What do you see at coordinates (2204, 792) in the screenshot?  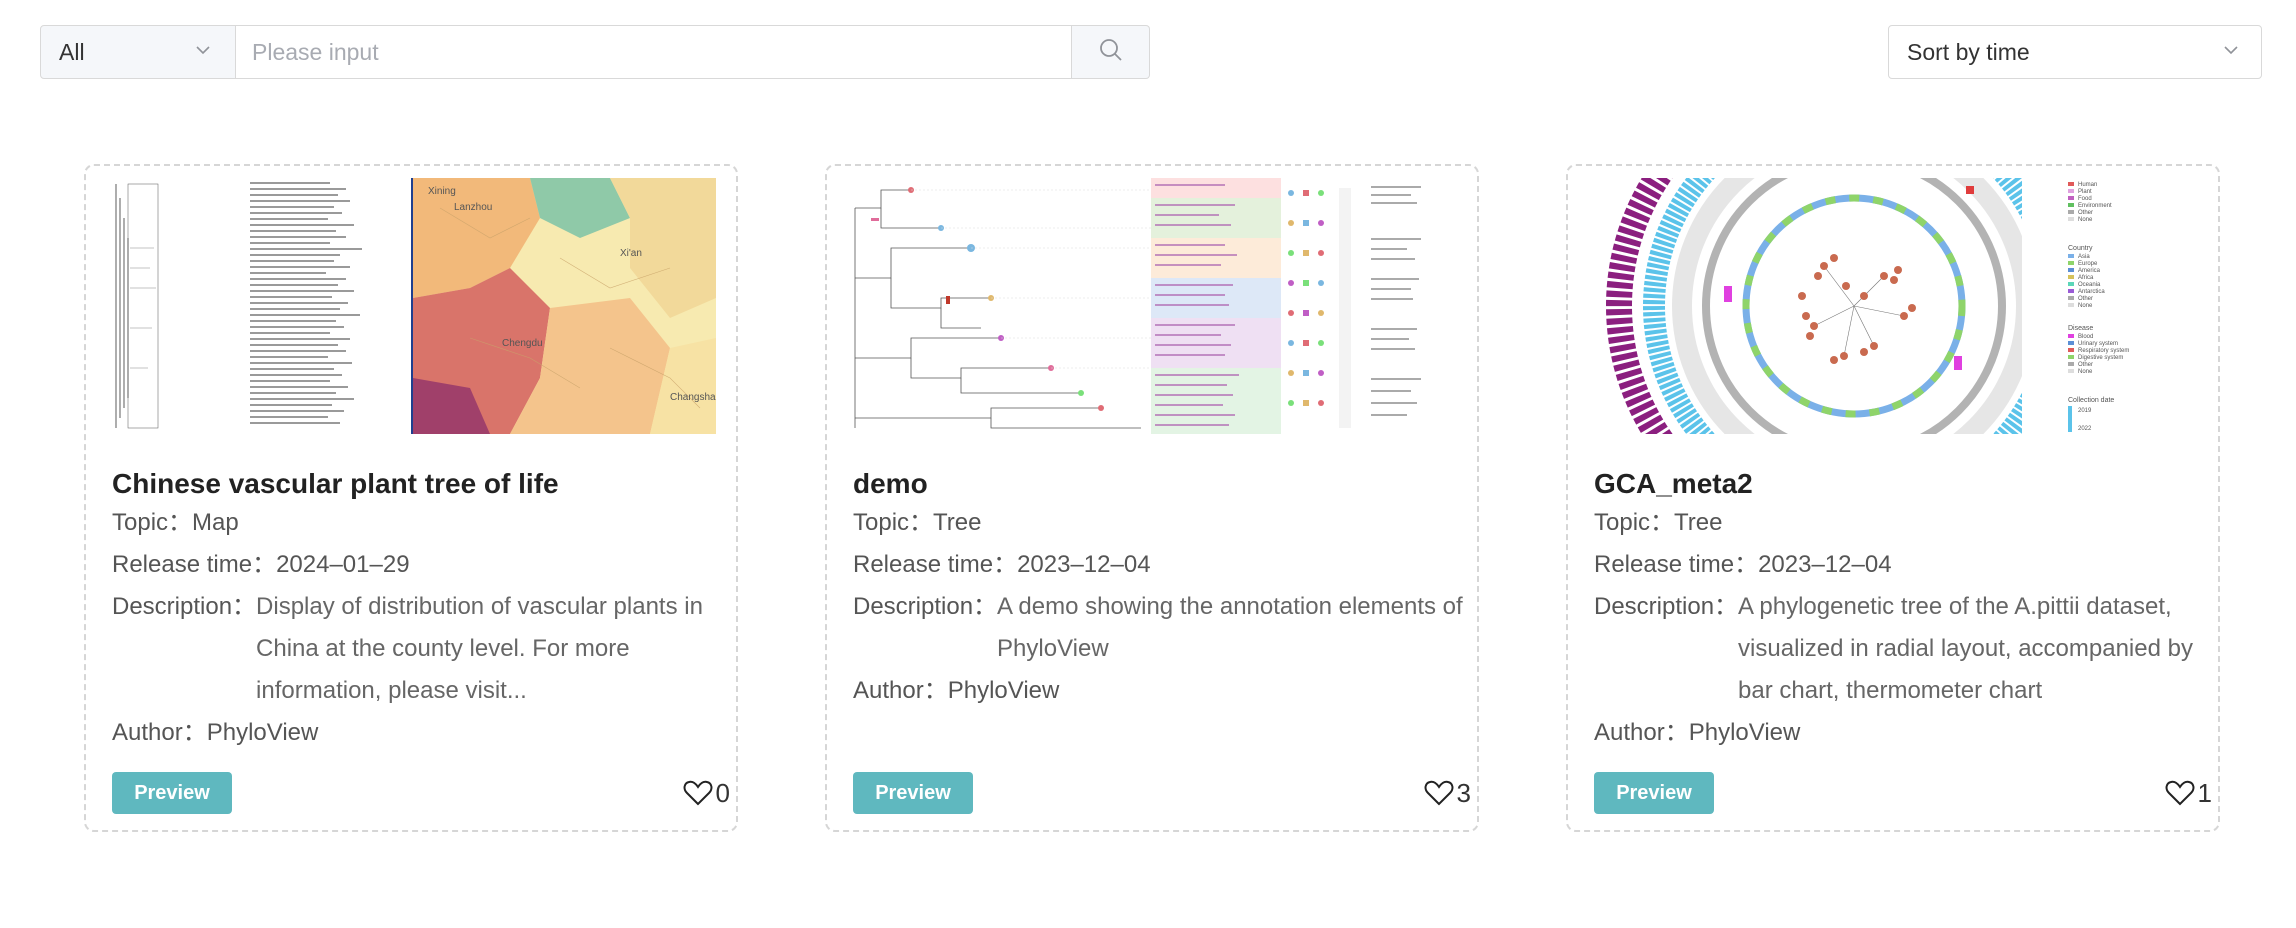 I see `like-count: 1` at bounding box center [2204, 792].